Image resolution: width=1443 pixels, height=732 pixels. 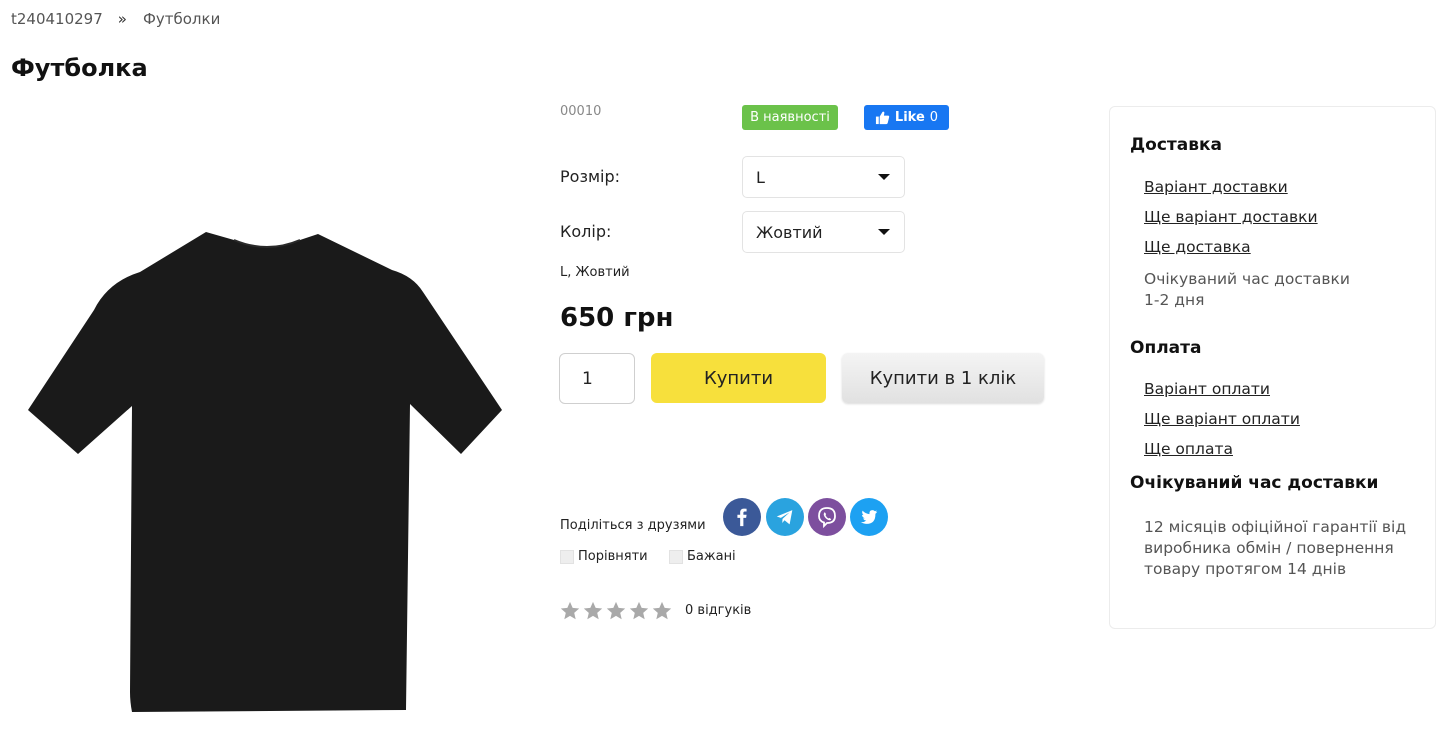 What do you see at coordinates (115, 19) in the screenshot?
I see `breadcrumb: t240410297 » Футболки` at bounding box center [115, 19].